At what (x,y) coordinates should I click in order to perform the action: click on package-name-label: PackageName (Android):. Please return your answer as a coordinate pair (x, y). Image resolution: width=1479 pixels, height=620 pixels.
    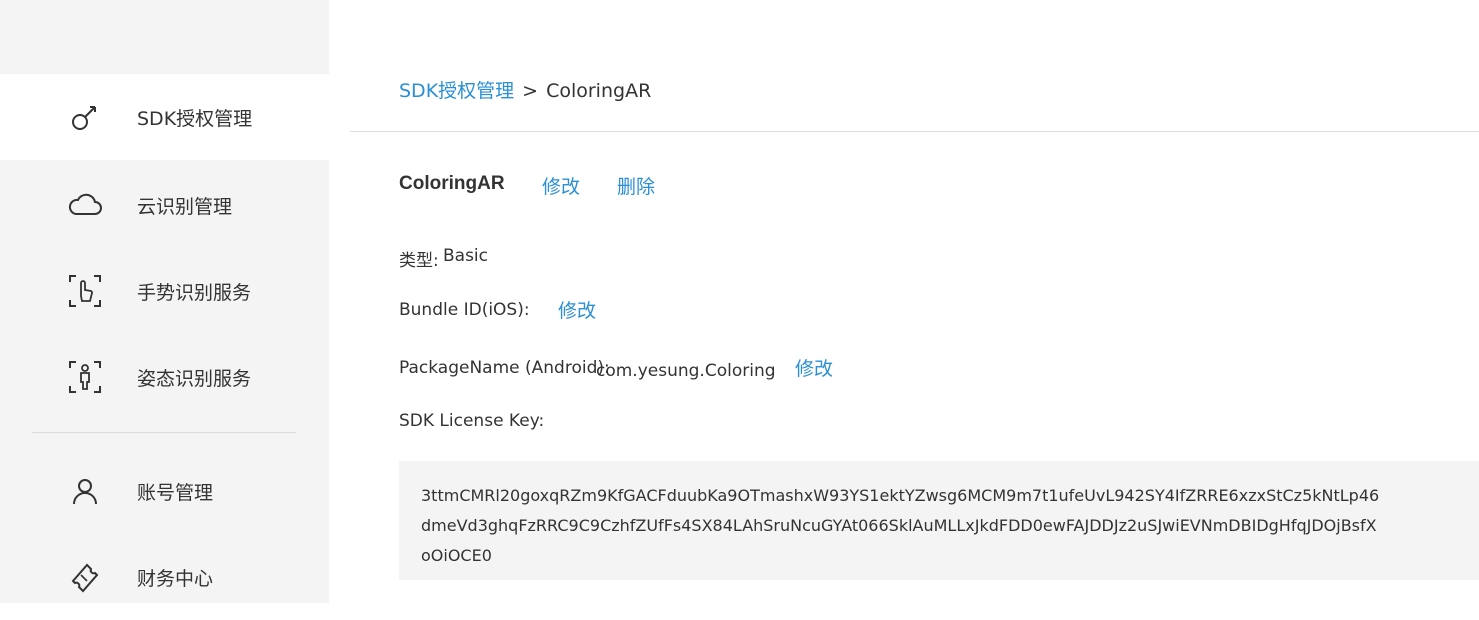
    Looking at the image, I should click on (504, 368).